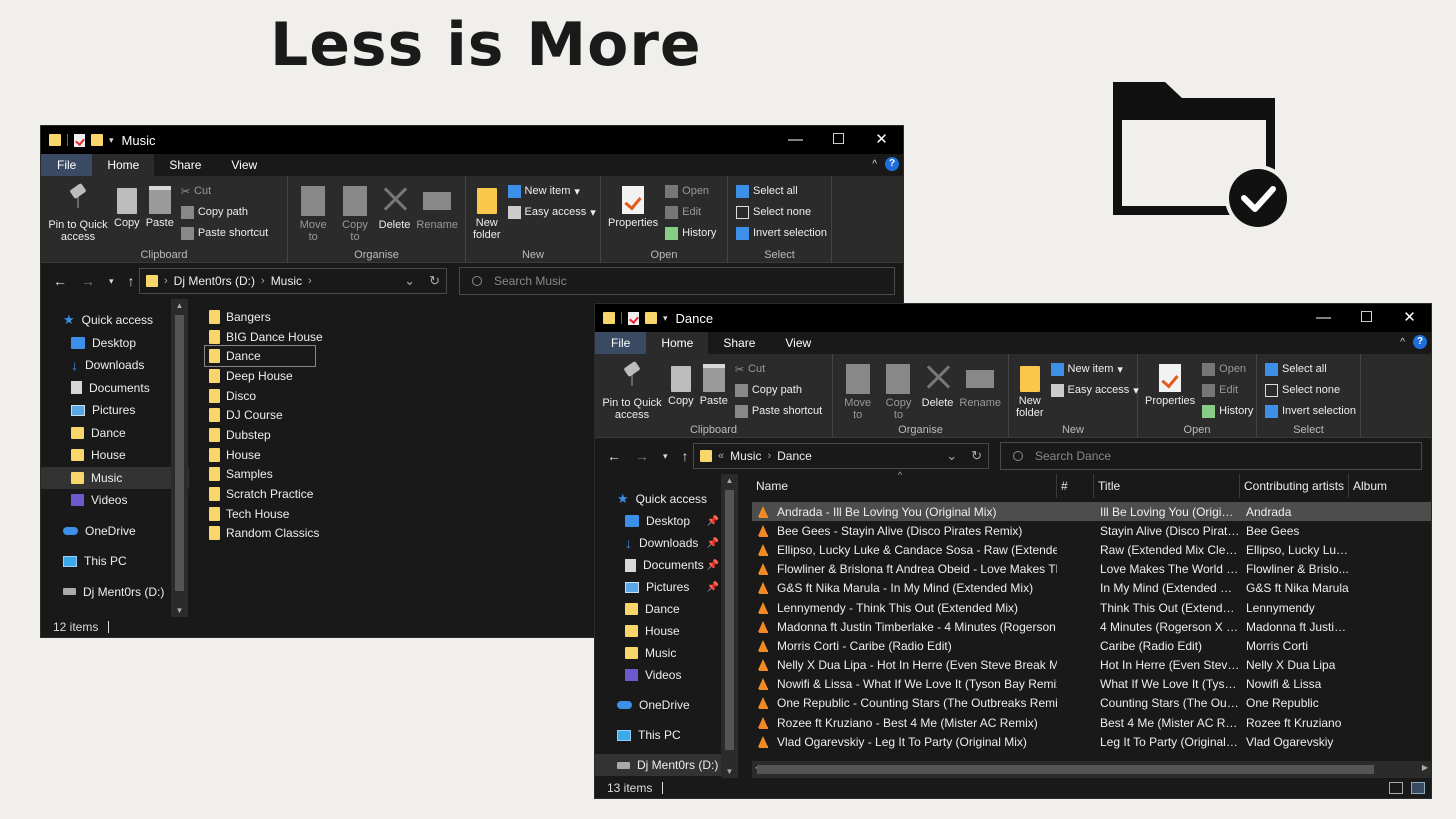 The width and height of the screenshot is (1456, 819). I want to click on close-button: ✕, so click(881, 140).